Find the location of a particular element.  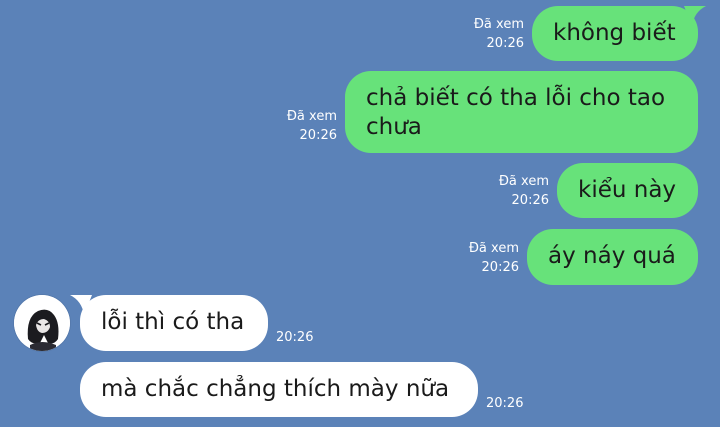

outgoing-message: Đã xem 20:26 kiểu này is located at coordinates (598, 190).